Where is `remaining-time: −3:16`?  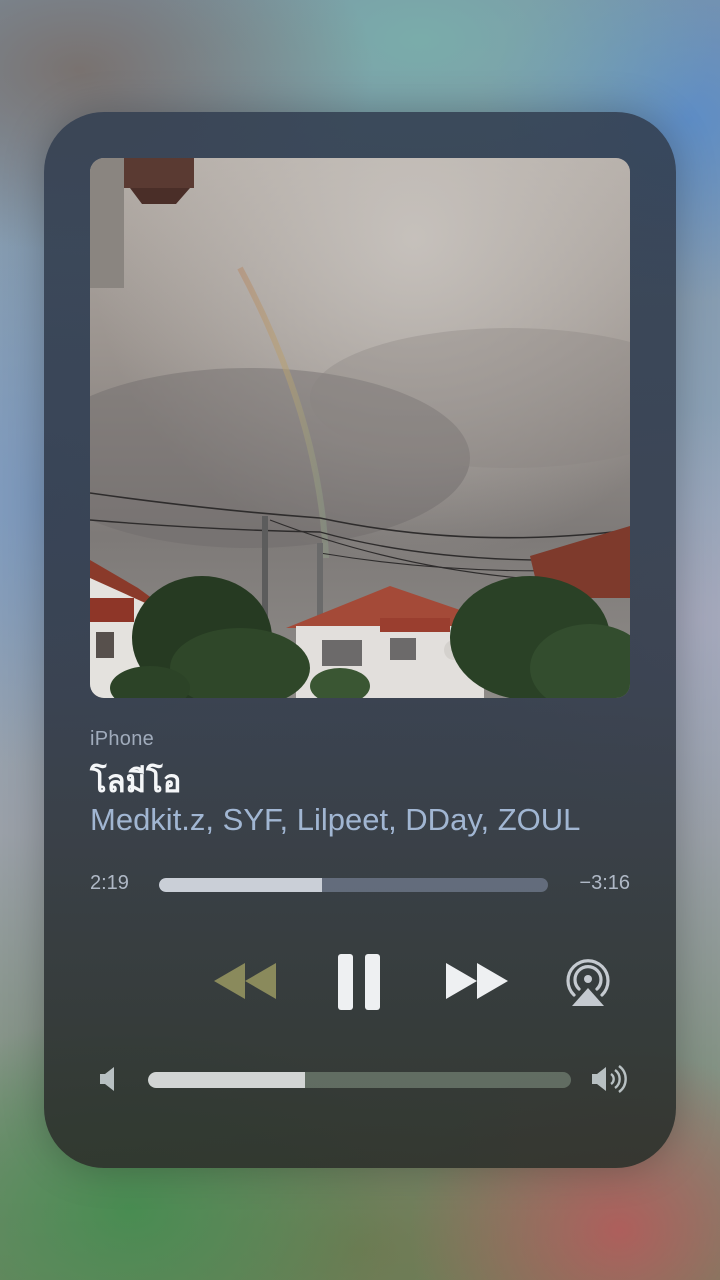 remaining-time: −3:16 is located at coordinates (604, 883).